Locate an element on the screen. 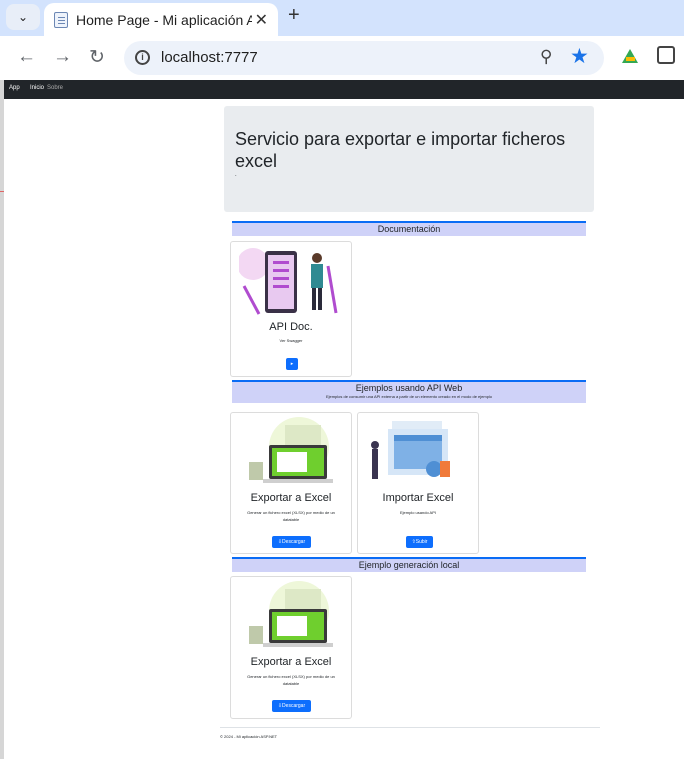 This screenshot has height=759, width=684. card-api-doc: API Doc. Ver Swagger ▸ is located at coordinates (291, 309).